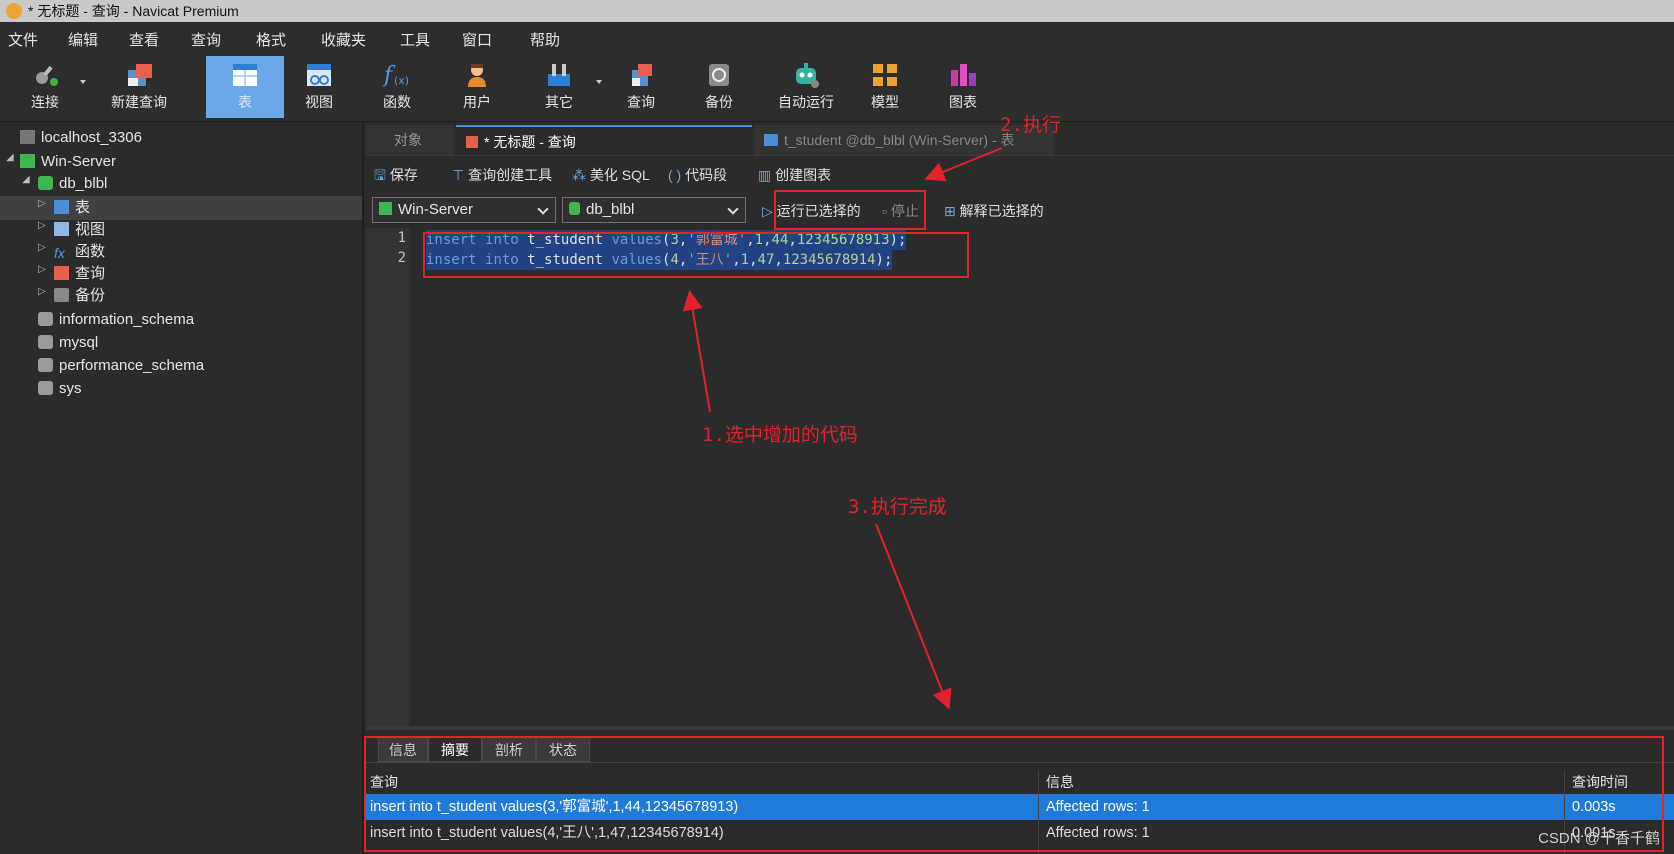  What do you see at coordinates (144, 39) in the screenshot?
I see `menu-view: 查看` at bounding box center [144, 39].